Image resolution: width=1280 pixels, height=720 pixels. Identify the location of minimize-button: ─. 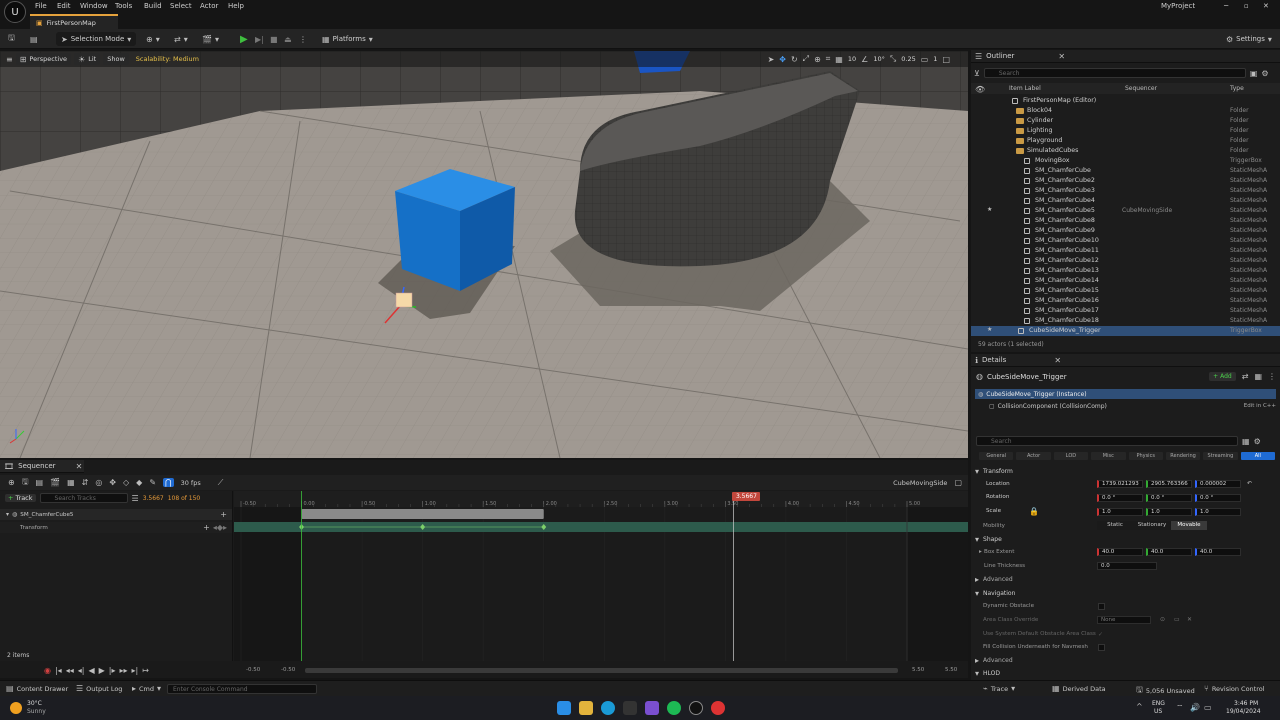
(1226, 6).